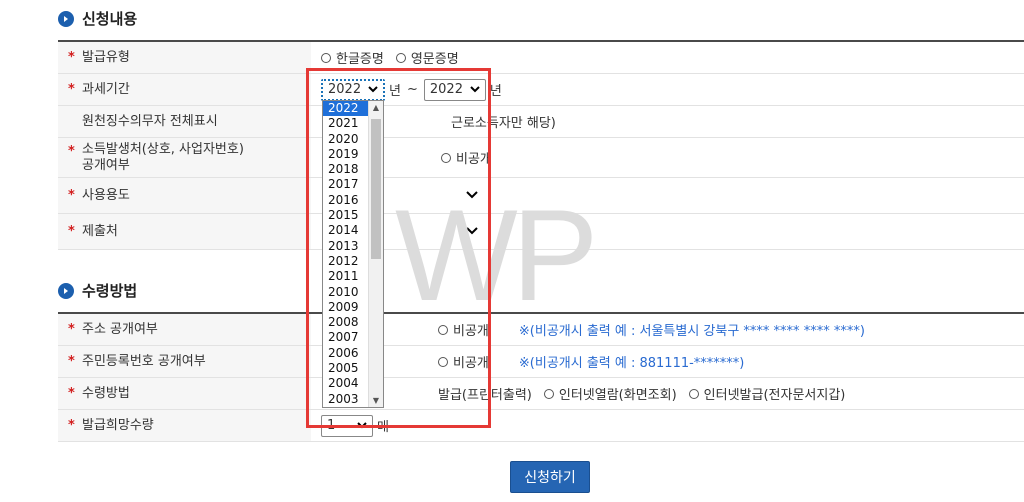 The height and width of the screenshot is (502, 1024). Describe the element at coordinates (398, 248) in the screenshot. I see `highlight-box` at that location.